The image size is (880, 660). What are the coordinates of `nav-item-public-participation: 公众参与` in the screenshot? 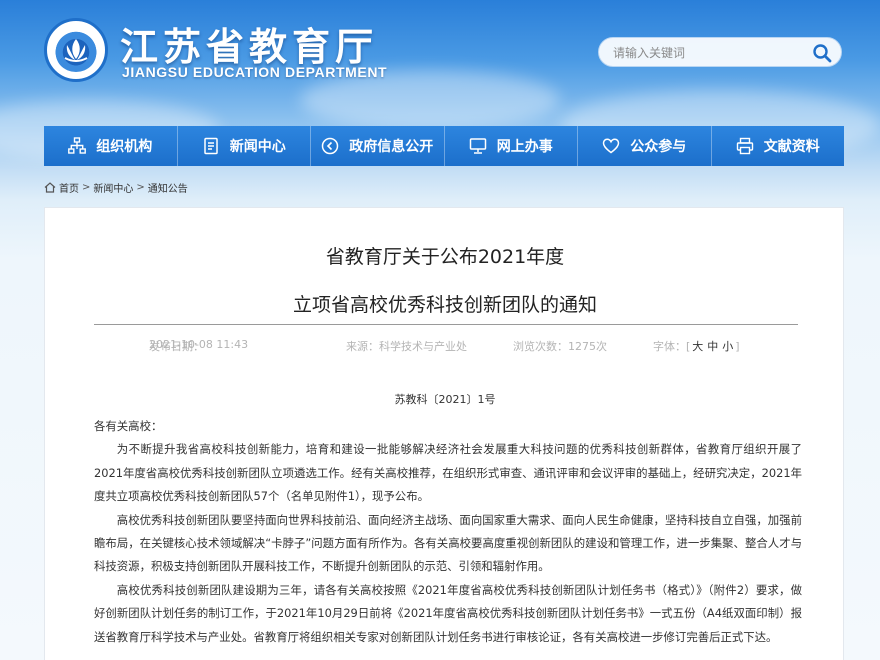 It's located at (644, 146).